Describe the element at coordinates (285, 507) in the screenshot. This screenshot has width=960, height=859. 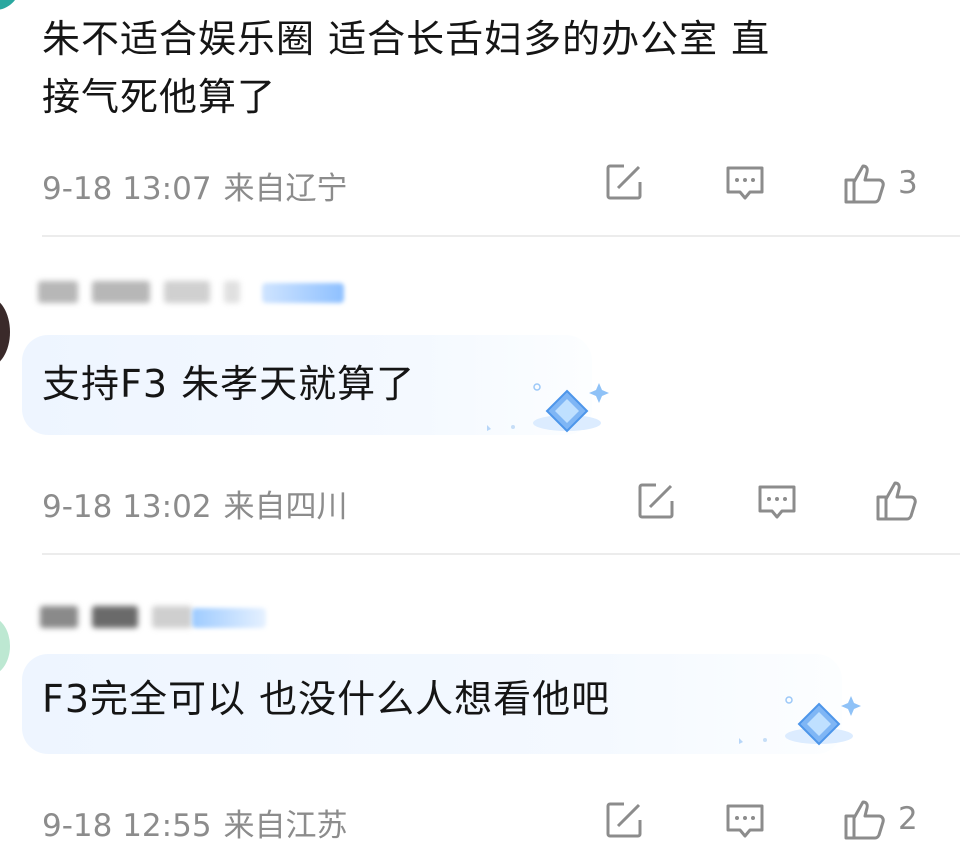
I see `comment-location: 来自四川` at that location.